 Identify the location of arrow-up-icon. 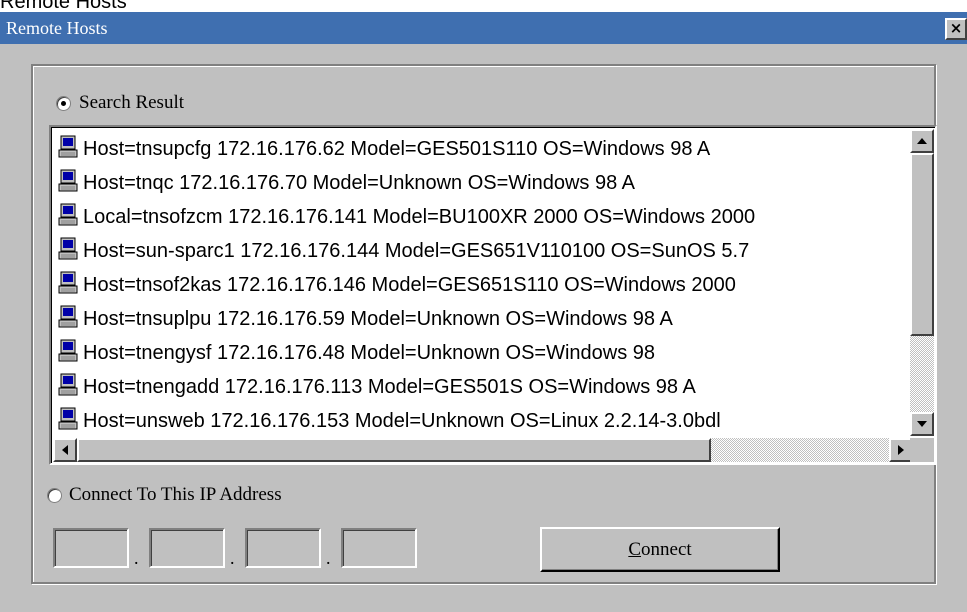
(922, 141).